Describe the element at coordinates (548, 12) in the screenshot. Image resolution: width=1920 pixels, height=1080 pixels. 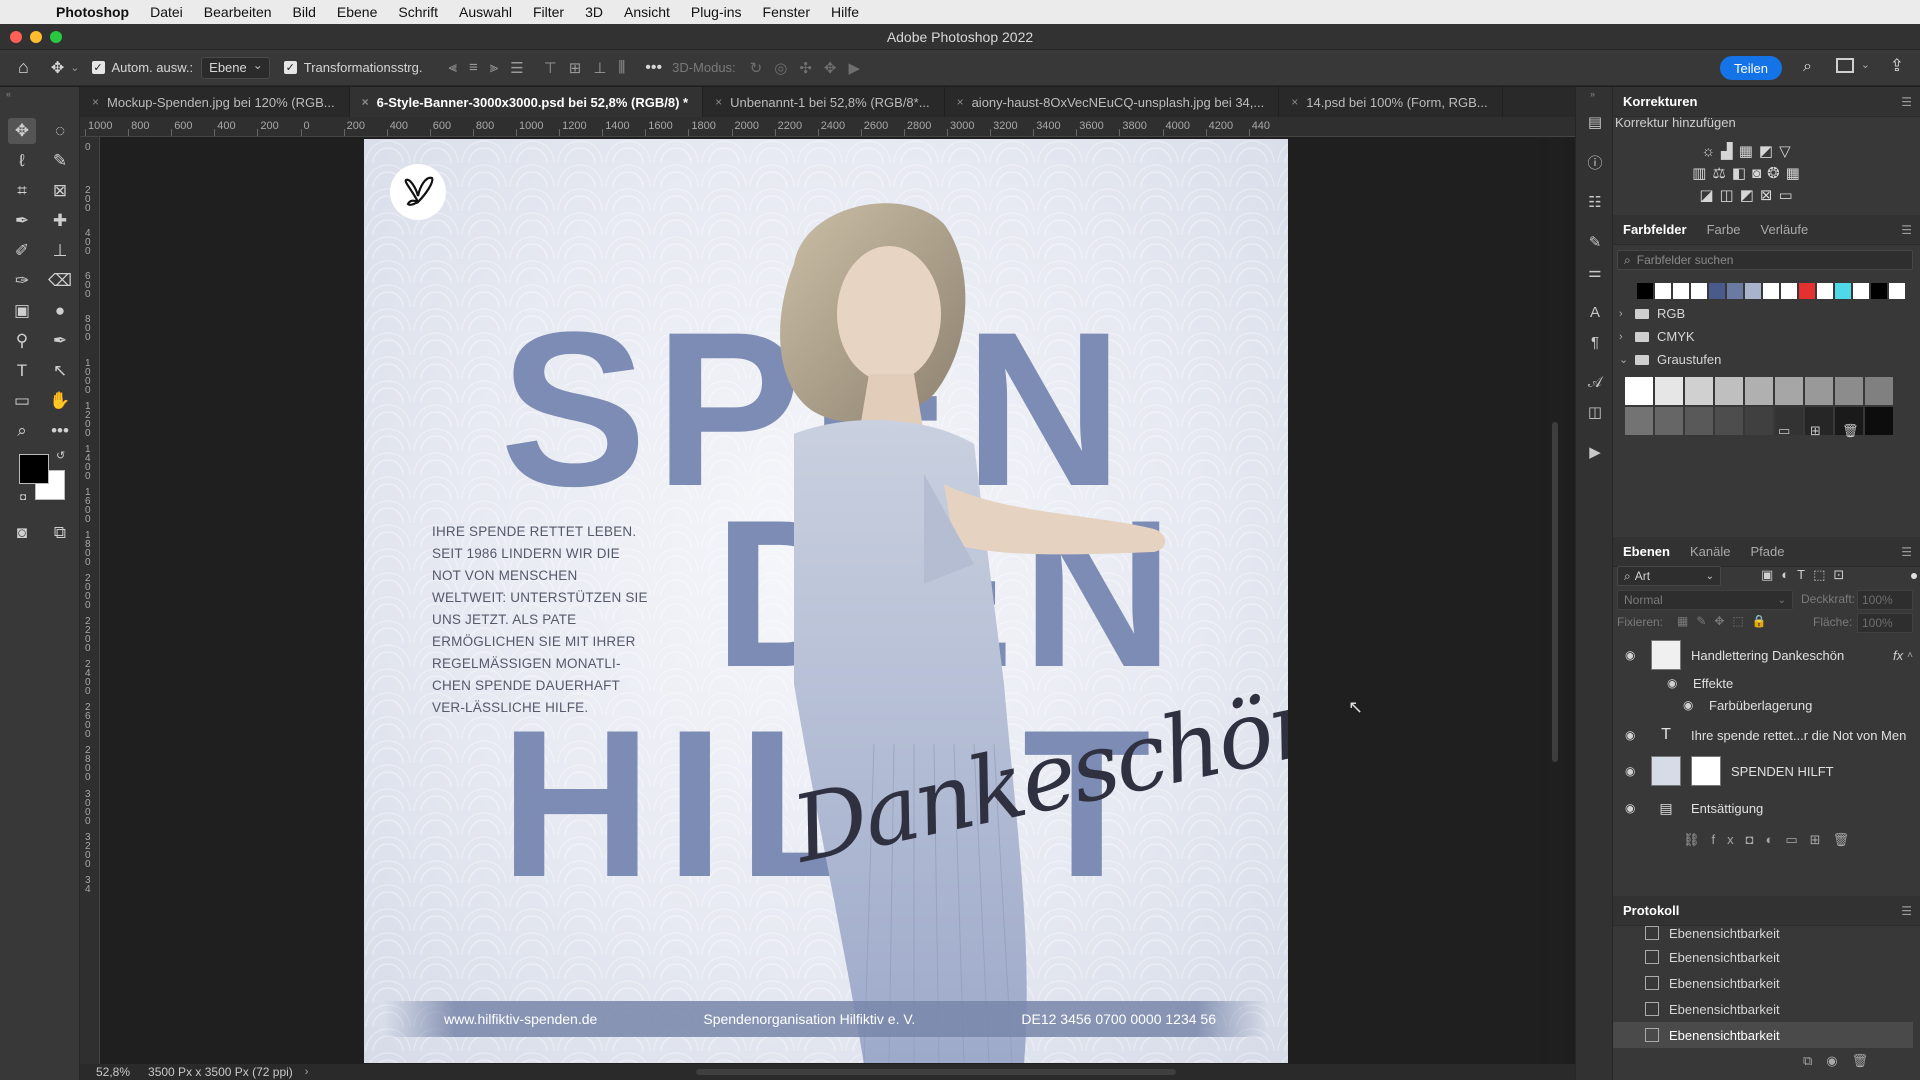
I see `menu-filter: Filter` at that location.